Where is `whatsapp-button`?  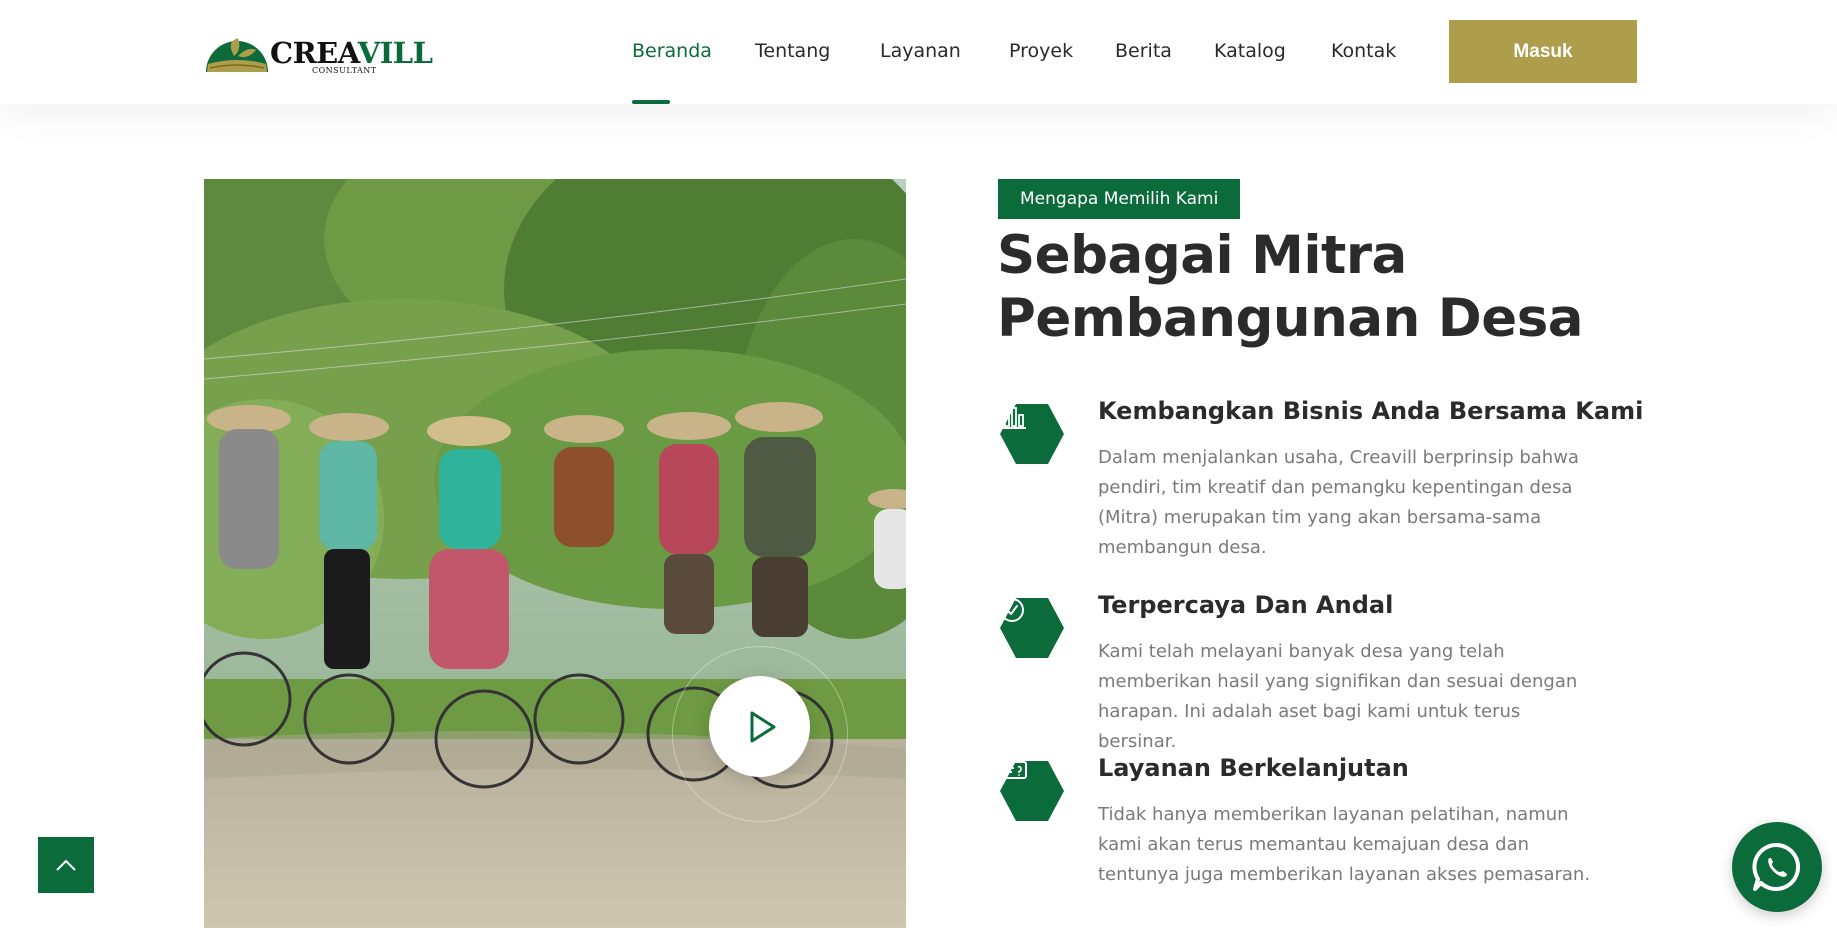 whatsapp-button is located at coordinates (1777, 867).